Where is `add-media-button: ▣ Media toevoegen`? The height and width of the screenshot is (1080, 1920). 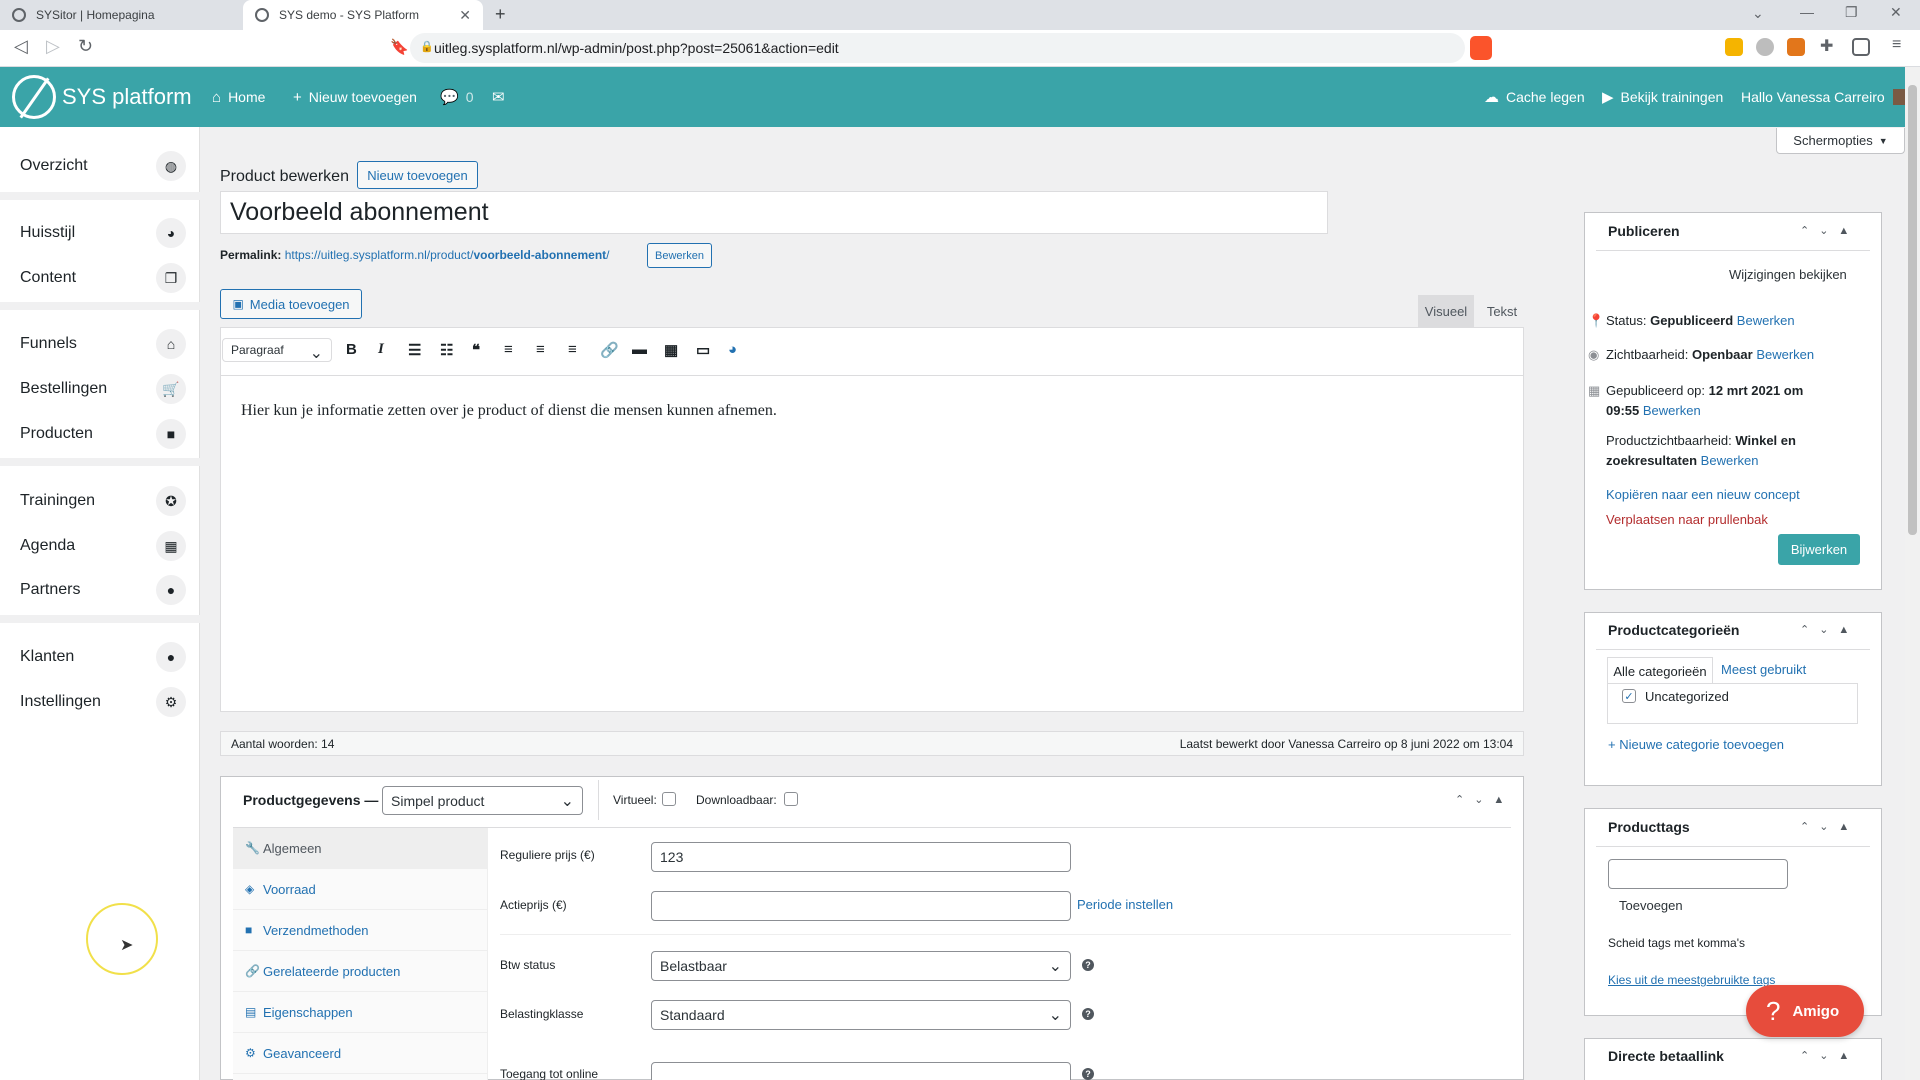
add-media-button: ▣ Media toevoegen is located at coordinates (291, 304).